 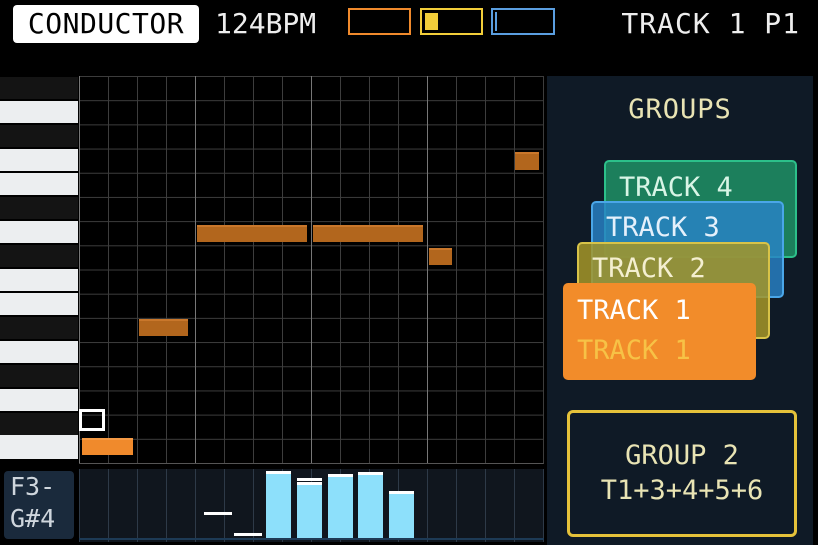 What do you see at coordinates (659, 331) in the screenshot?
I see `group-card-track-1: TRACK 1 TRACK 1` at bounding box center [659, 331].